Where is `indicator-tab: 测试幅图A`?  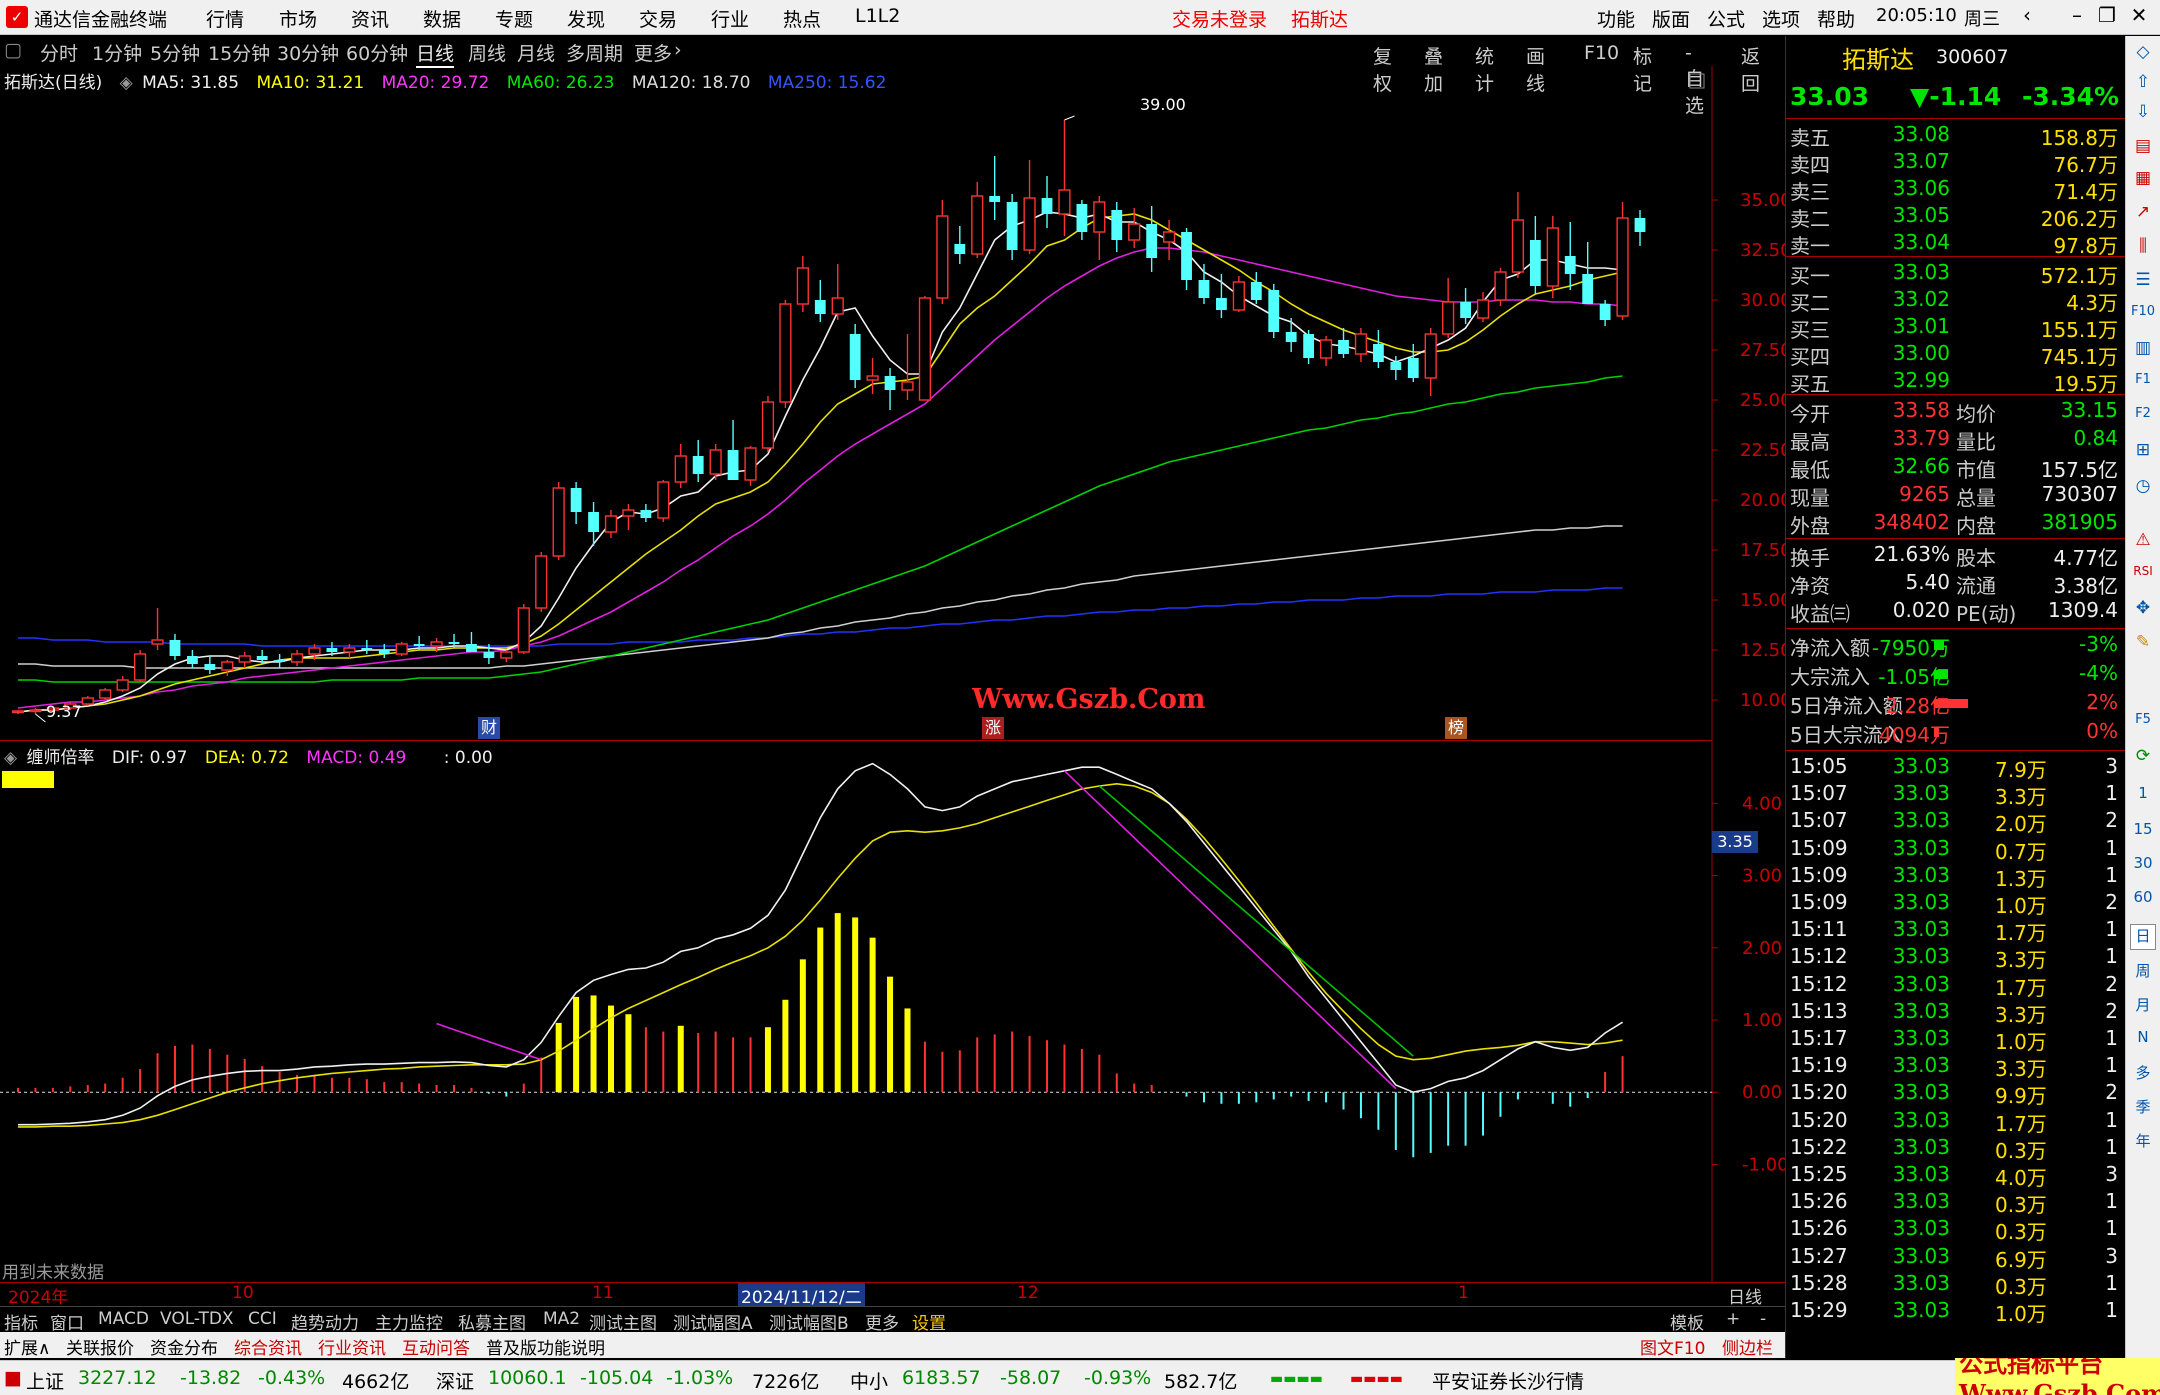 indicator-tab: 测试幅图A is located at coordinates (713, 1321).